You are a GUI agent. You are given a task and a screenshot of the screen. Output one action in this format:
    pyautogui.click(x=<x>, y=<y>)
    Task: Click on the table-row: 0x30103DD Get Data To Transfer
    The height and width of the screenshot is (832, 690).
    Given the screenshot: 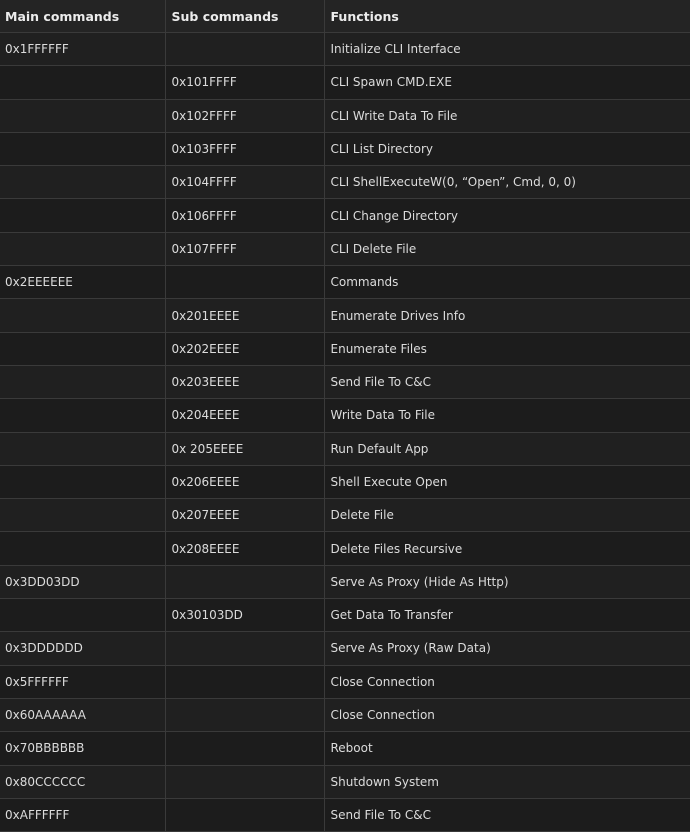 What is the action you would take?
    pyautogui.click(x=345, y=615)
    